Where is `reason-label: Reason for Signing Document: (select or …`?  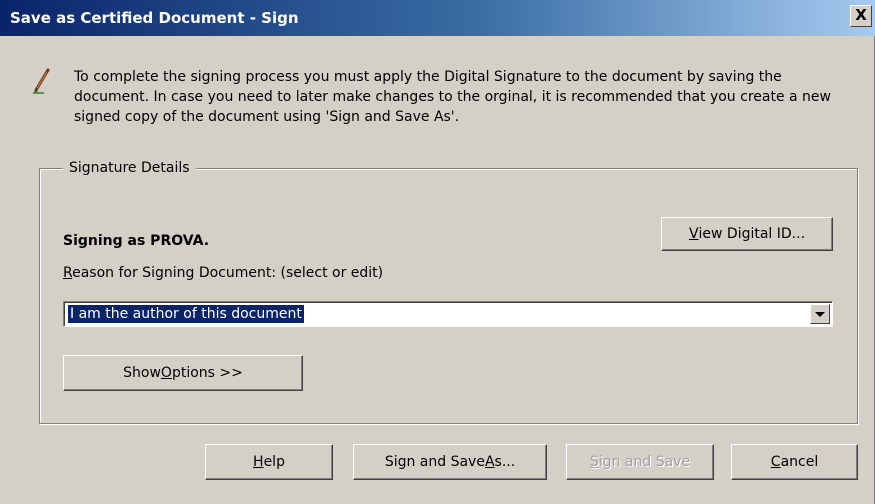 reason-label: Reason for Signing Document: (select or … is located at coordinates (223, 273).